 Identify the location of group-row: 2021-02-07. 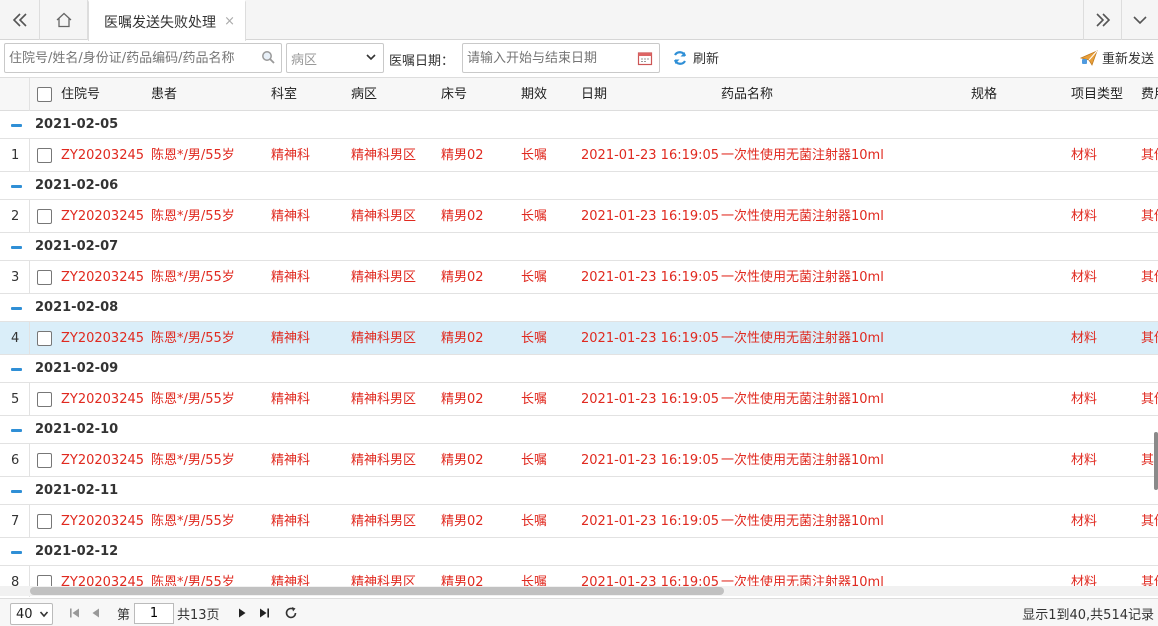
(579, 247).